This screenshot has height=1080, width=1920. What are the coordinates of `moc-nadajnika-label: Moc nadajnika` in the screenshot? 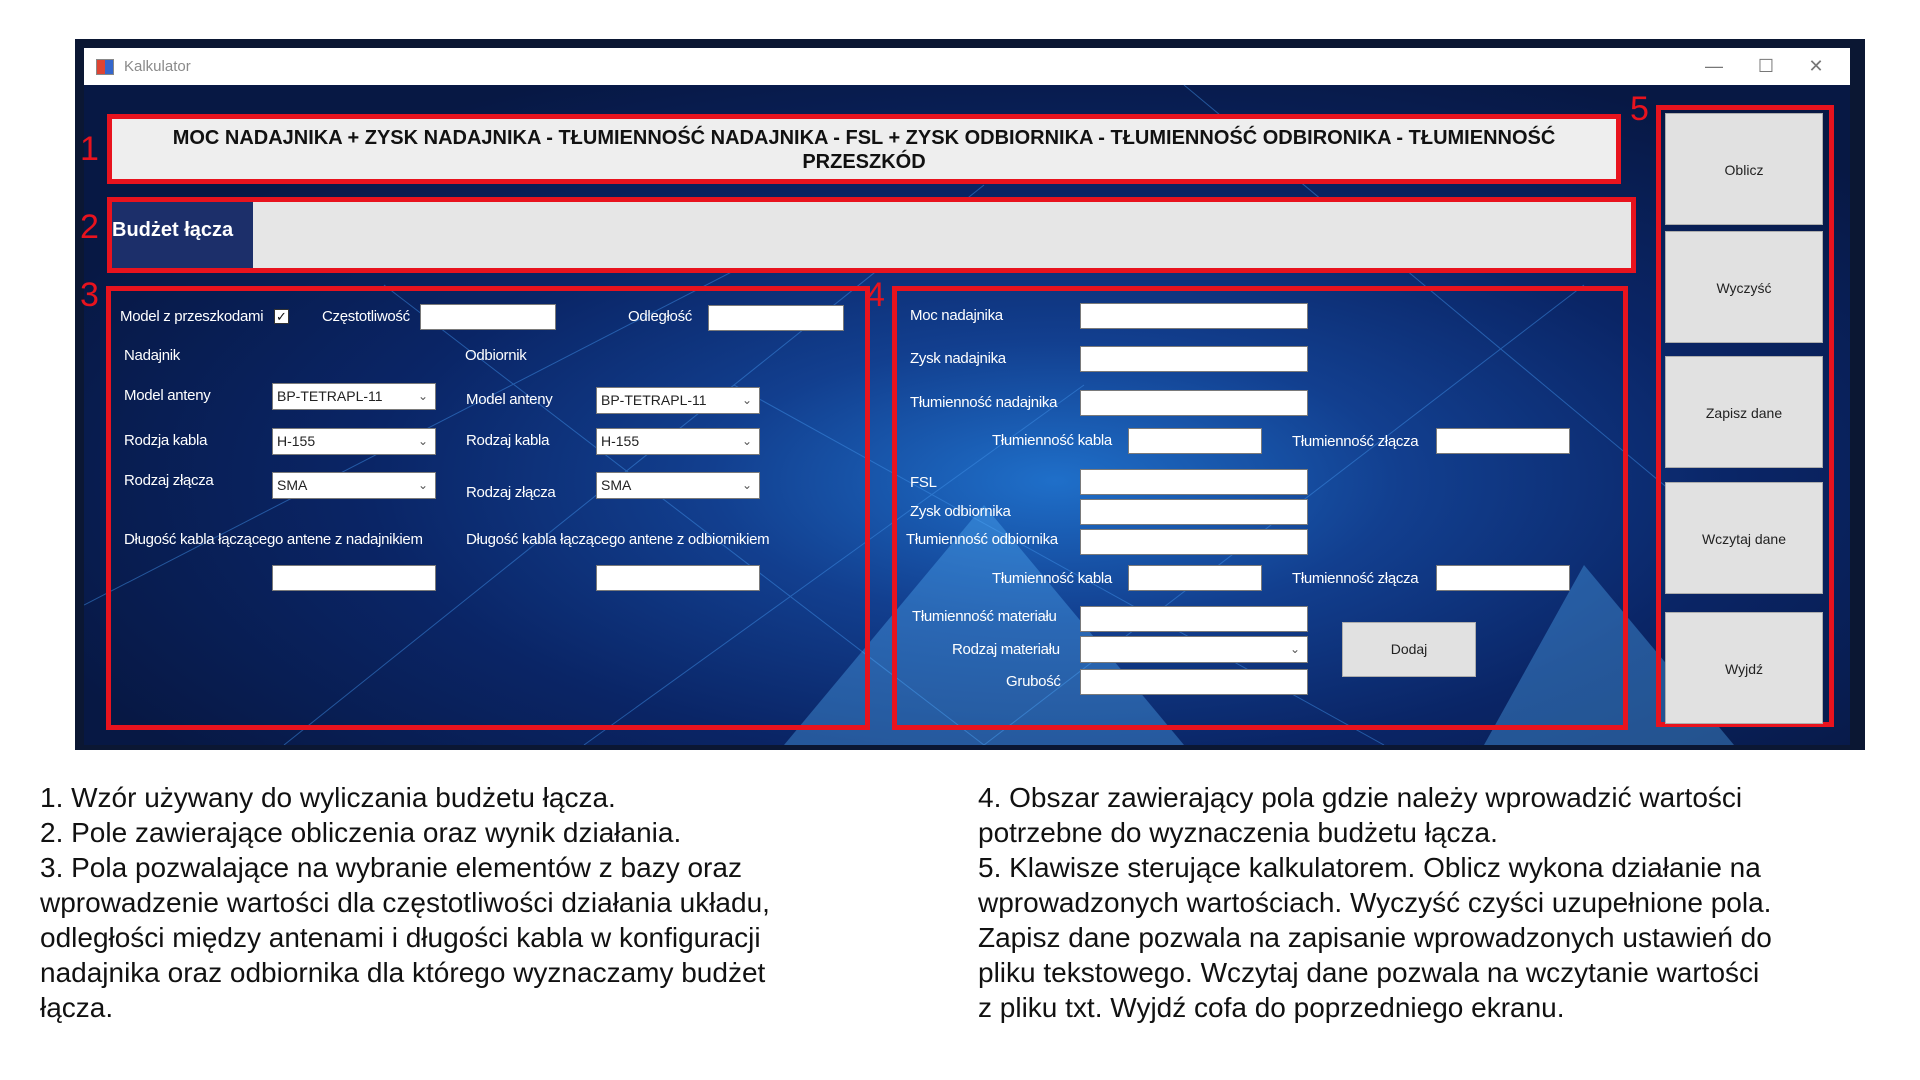 It's located at (956, 315).